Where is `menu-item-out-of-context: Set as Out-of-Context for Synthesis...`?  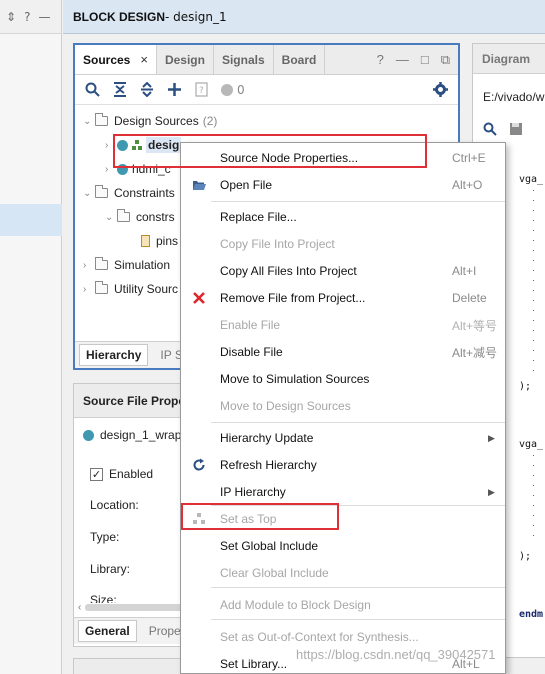
menu-item-out-of-context: Set as Out-of-Context for Synthesis... is located at coordinates (343, 637).